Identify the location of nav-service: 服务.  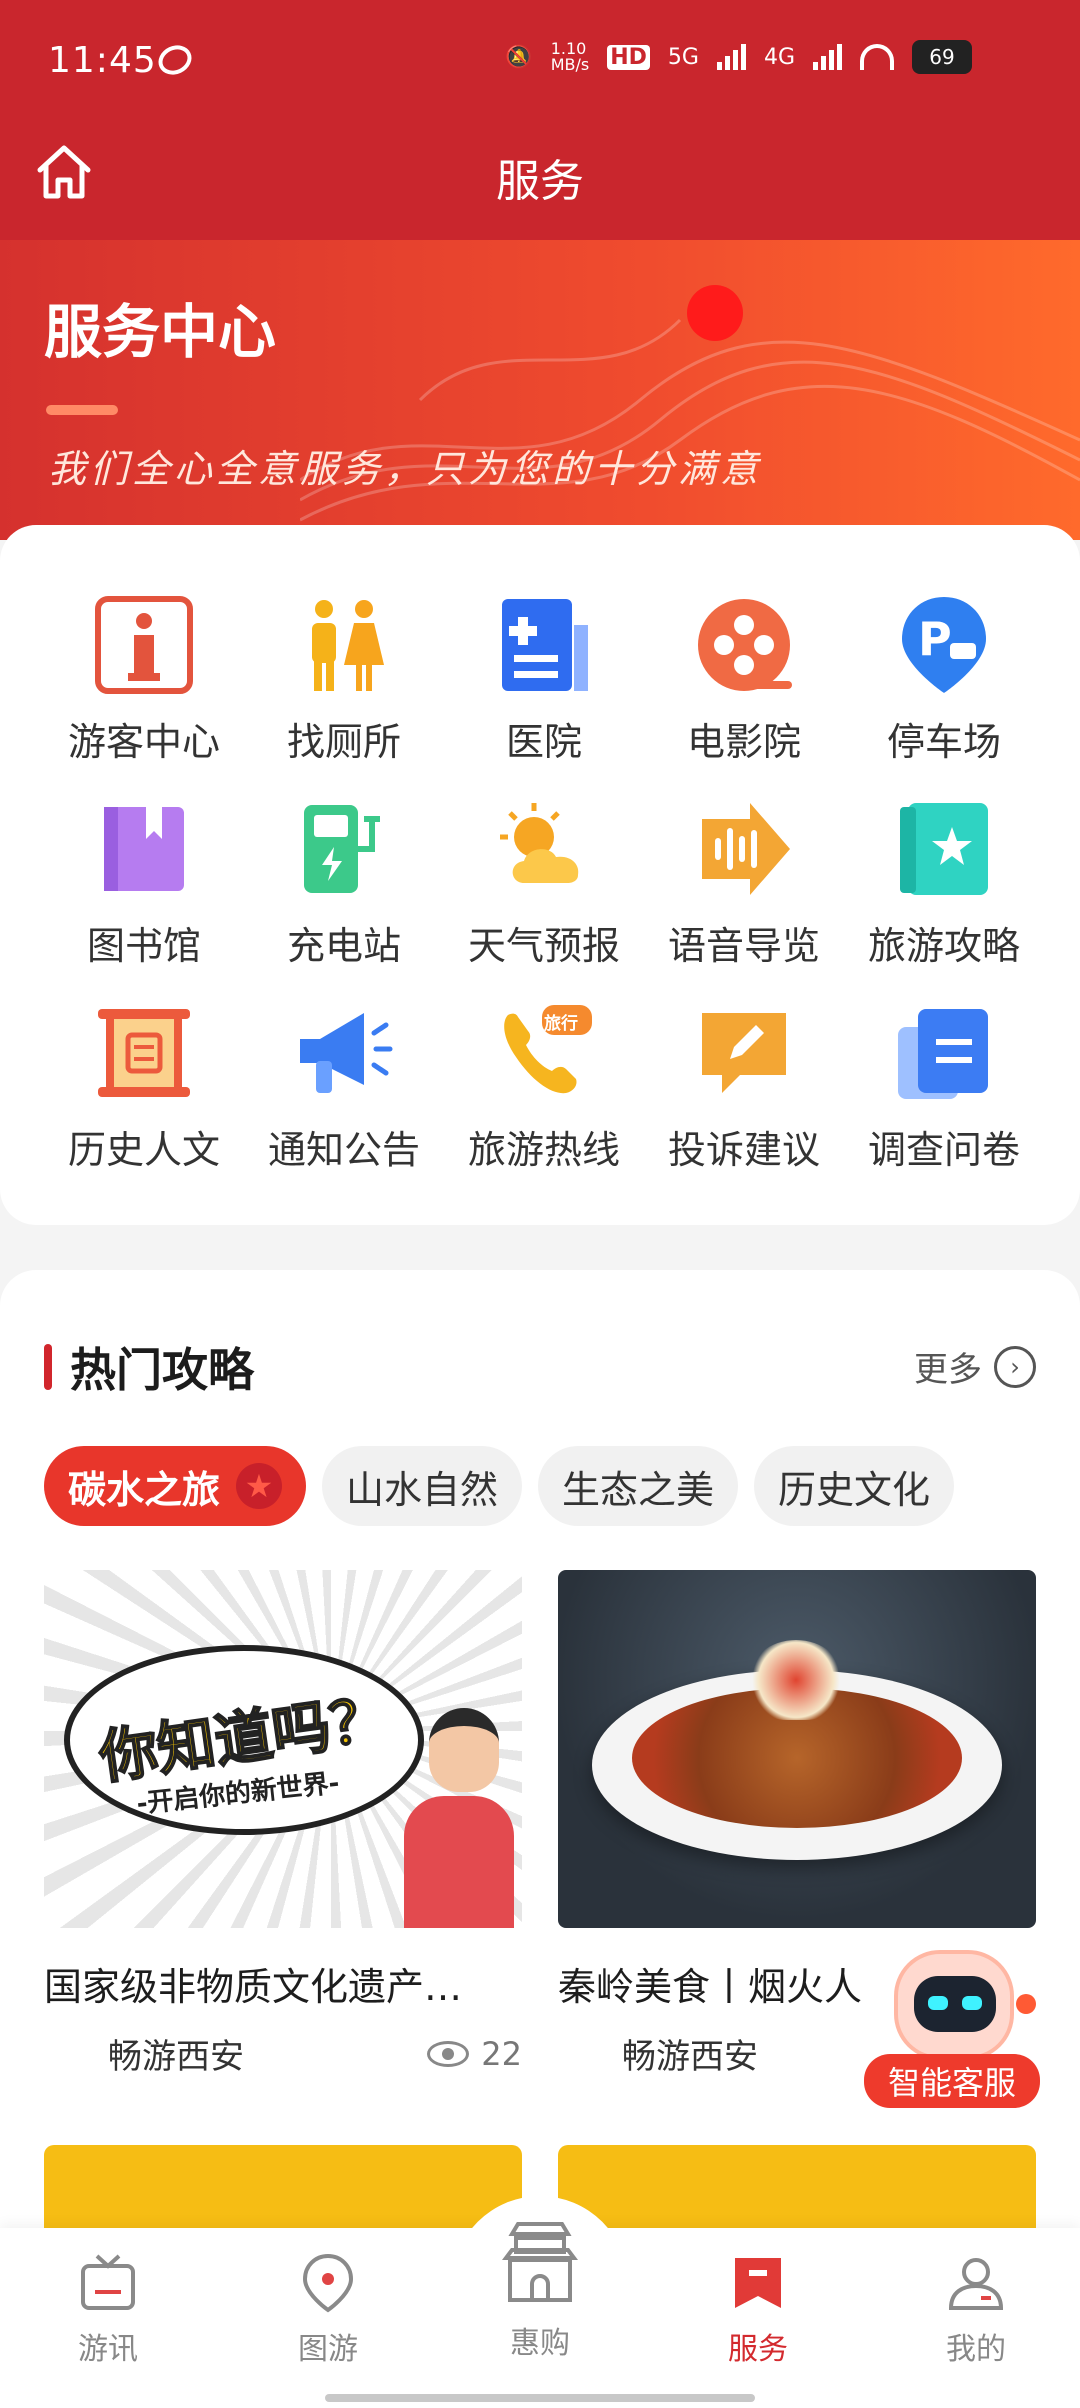
(758, 2308).